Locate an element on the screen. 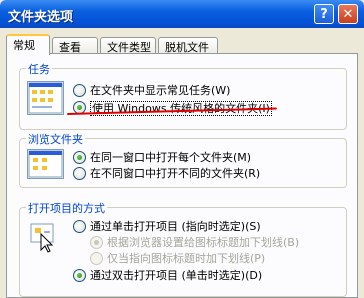  single-click-key: (S) is located at coordinates (253, 226).